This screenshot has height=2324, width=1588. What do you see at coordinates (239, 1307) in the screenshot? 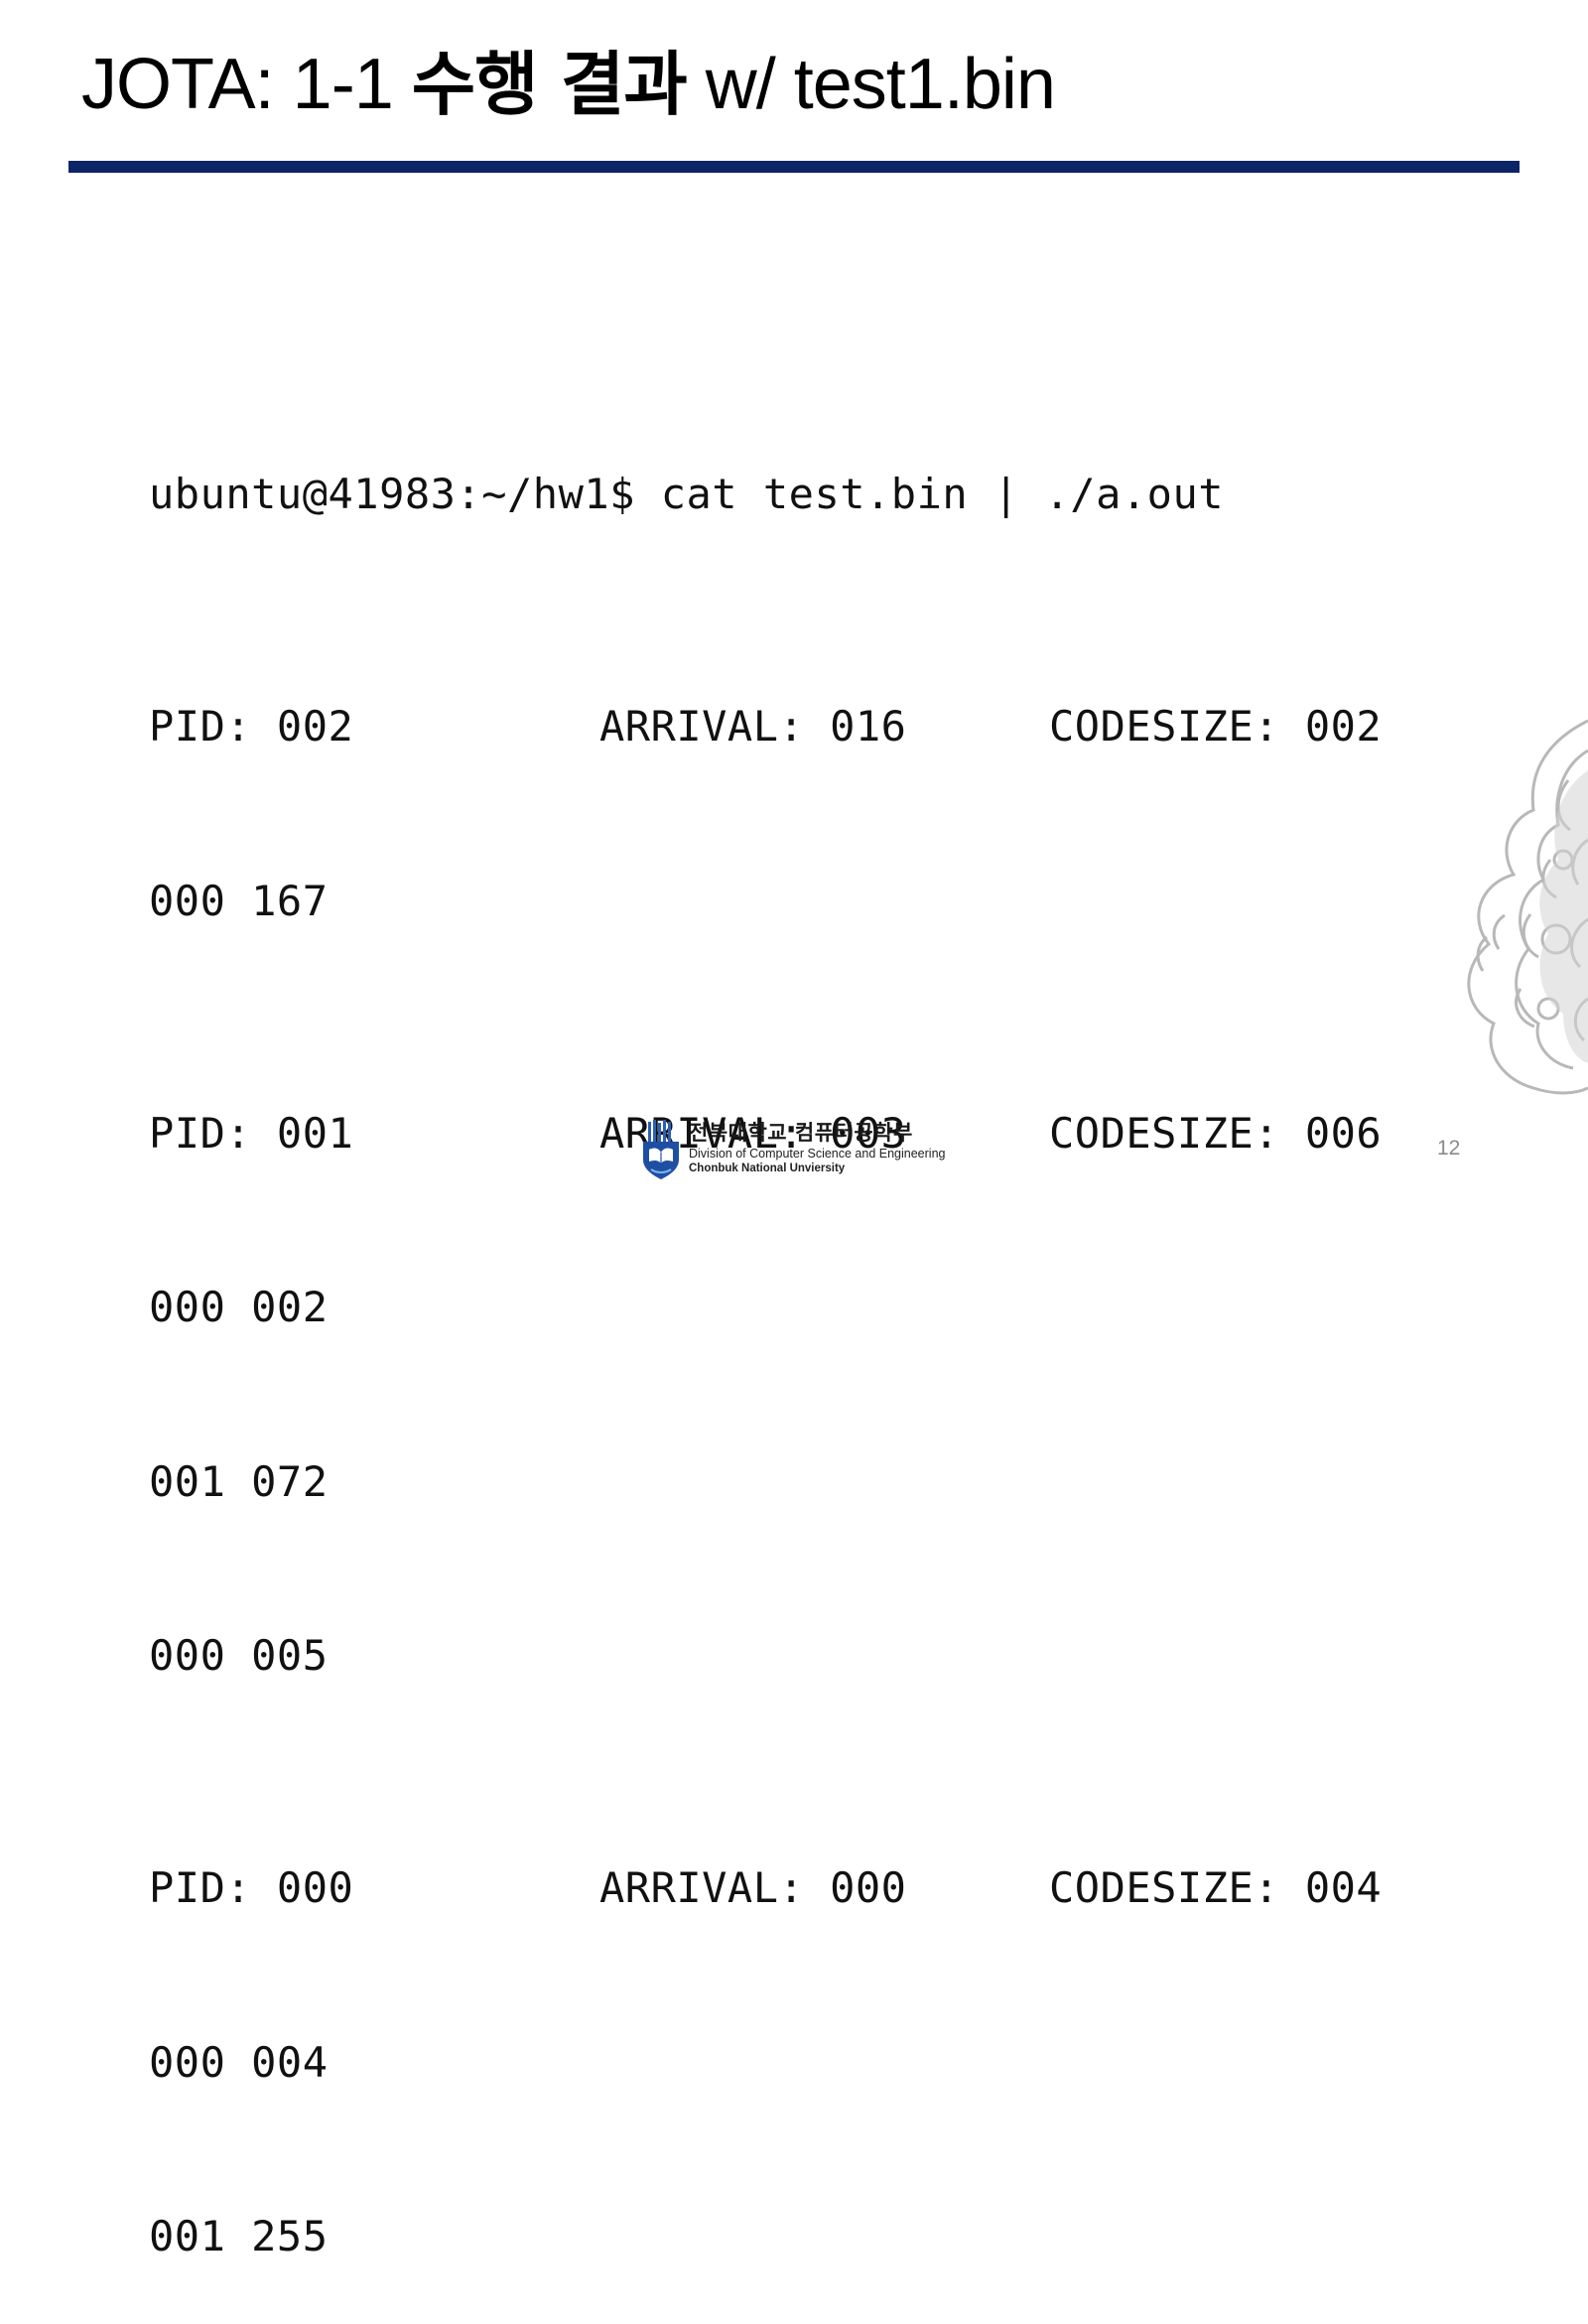
I see `code-line: 000 002` at bounding box center [239, 1307].